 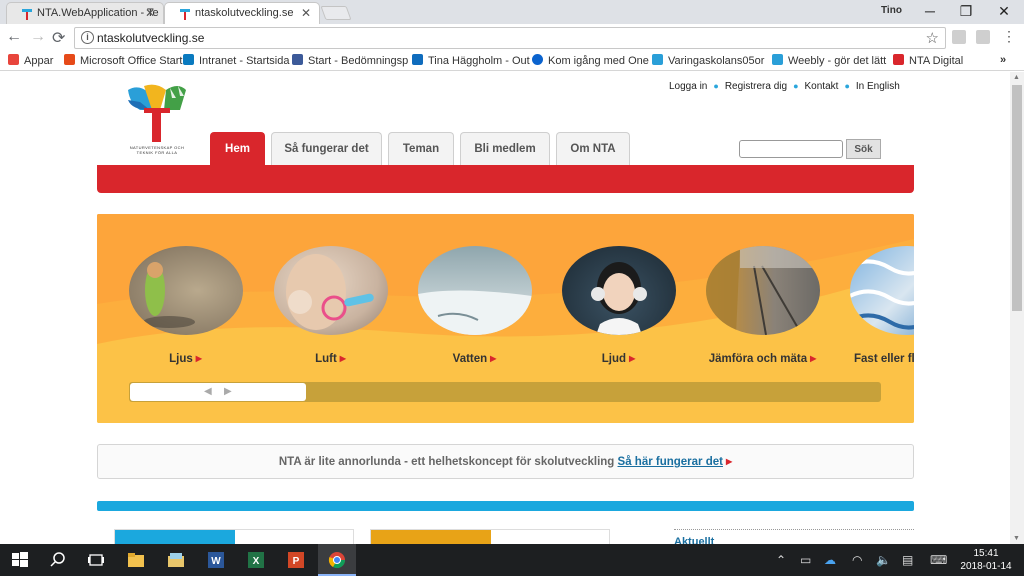 What do you see at coordinates (150, 38) in the screenshot?
I see `address-url: ntaskolutveckling.se` at bounding box center [150, 38].